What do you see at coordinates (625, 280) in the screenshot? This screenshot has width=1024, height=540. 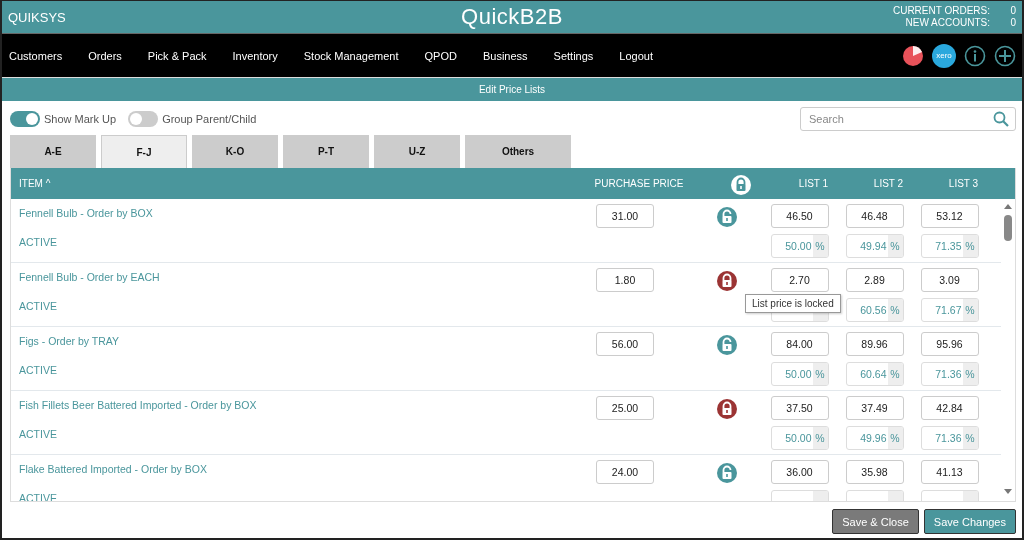 I see `price-field: 1.80` at bounding box center [625, 280].